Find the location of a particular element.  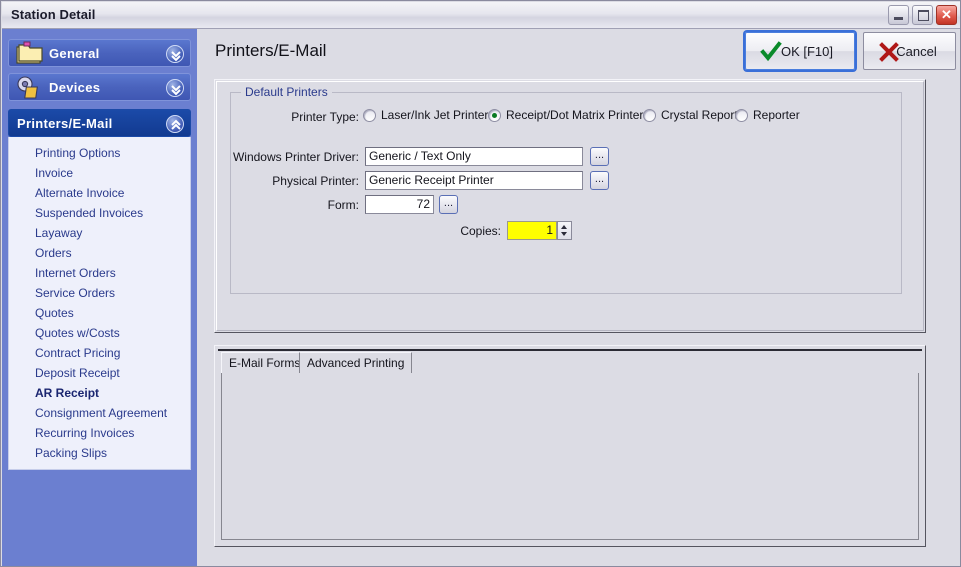

sidebar-item-label: AR Receipt is located at coordinates (67, 393).